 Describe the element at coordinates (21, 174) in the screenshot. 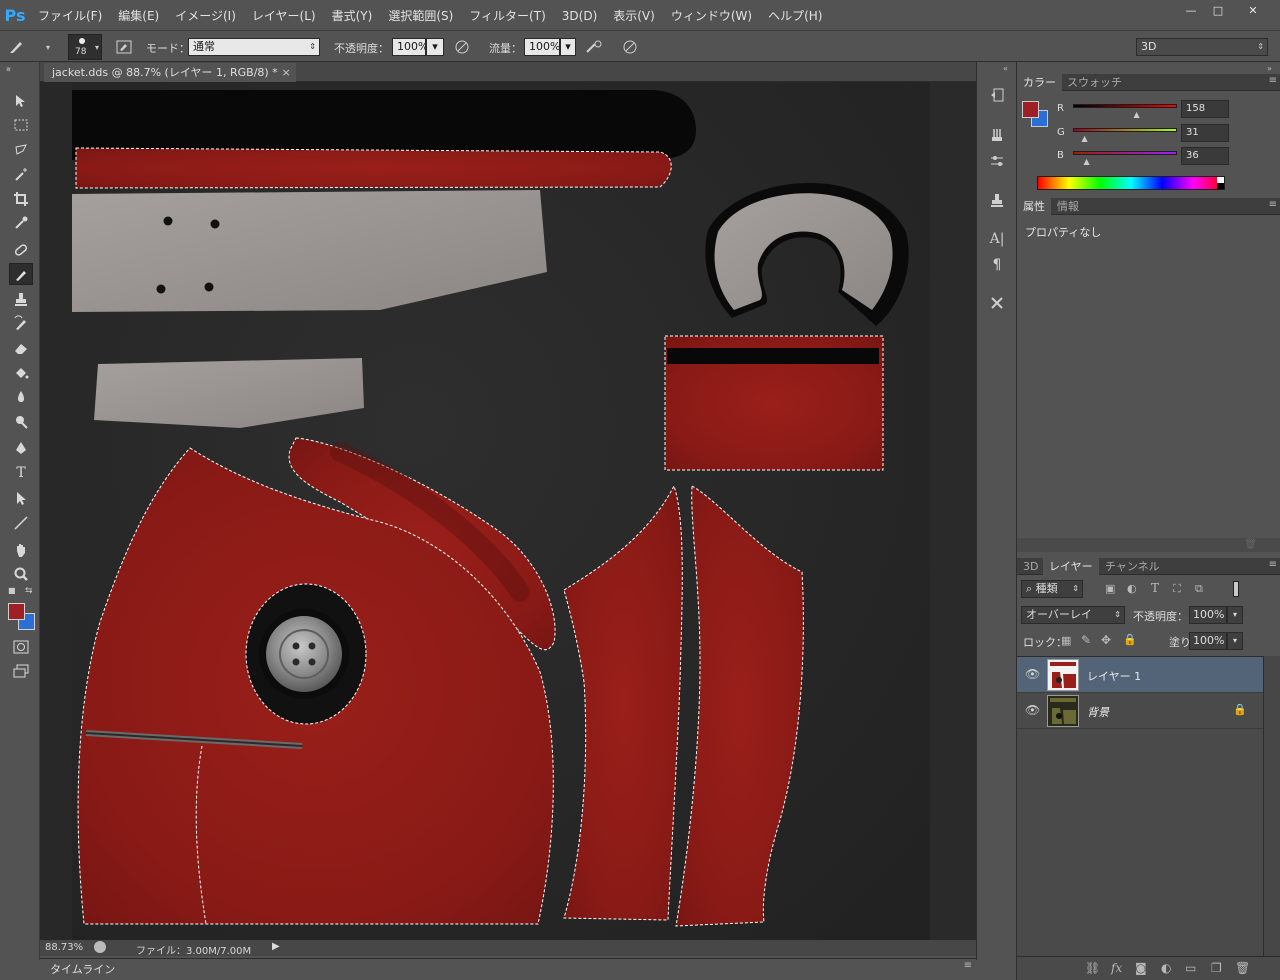

I see `magic-wand-tool-icon` at that location.